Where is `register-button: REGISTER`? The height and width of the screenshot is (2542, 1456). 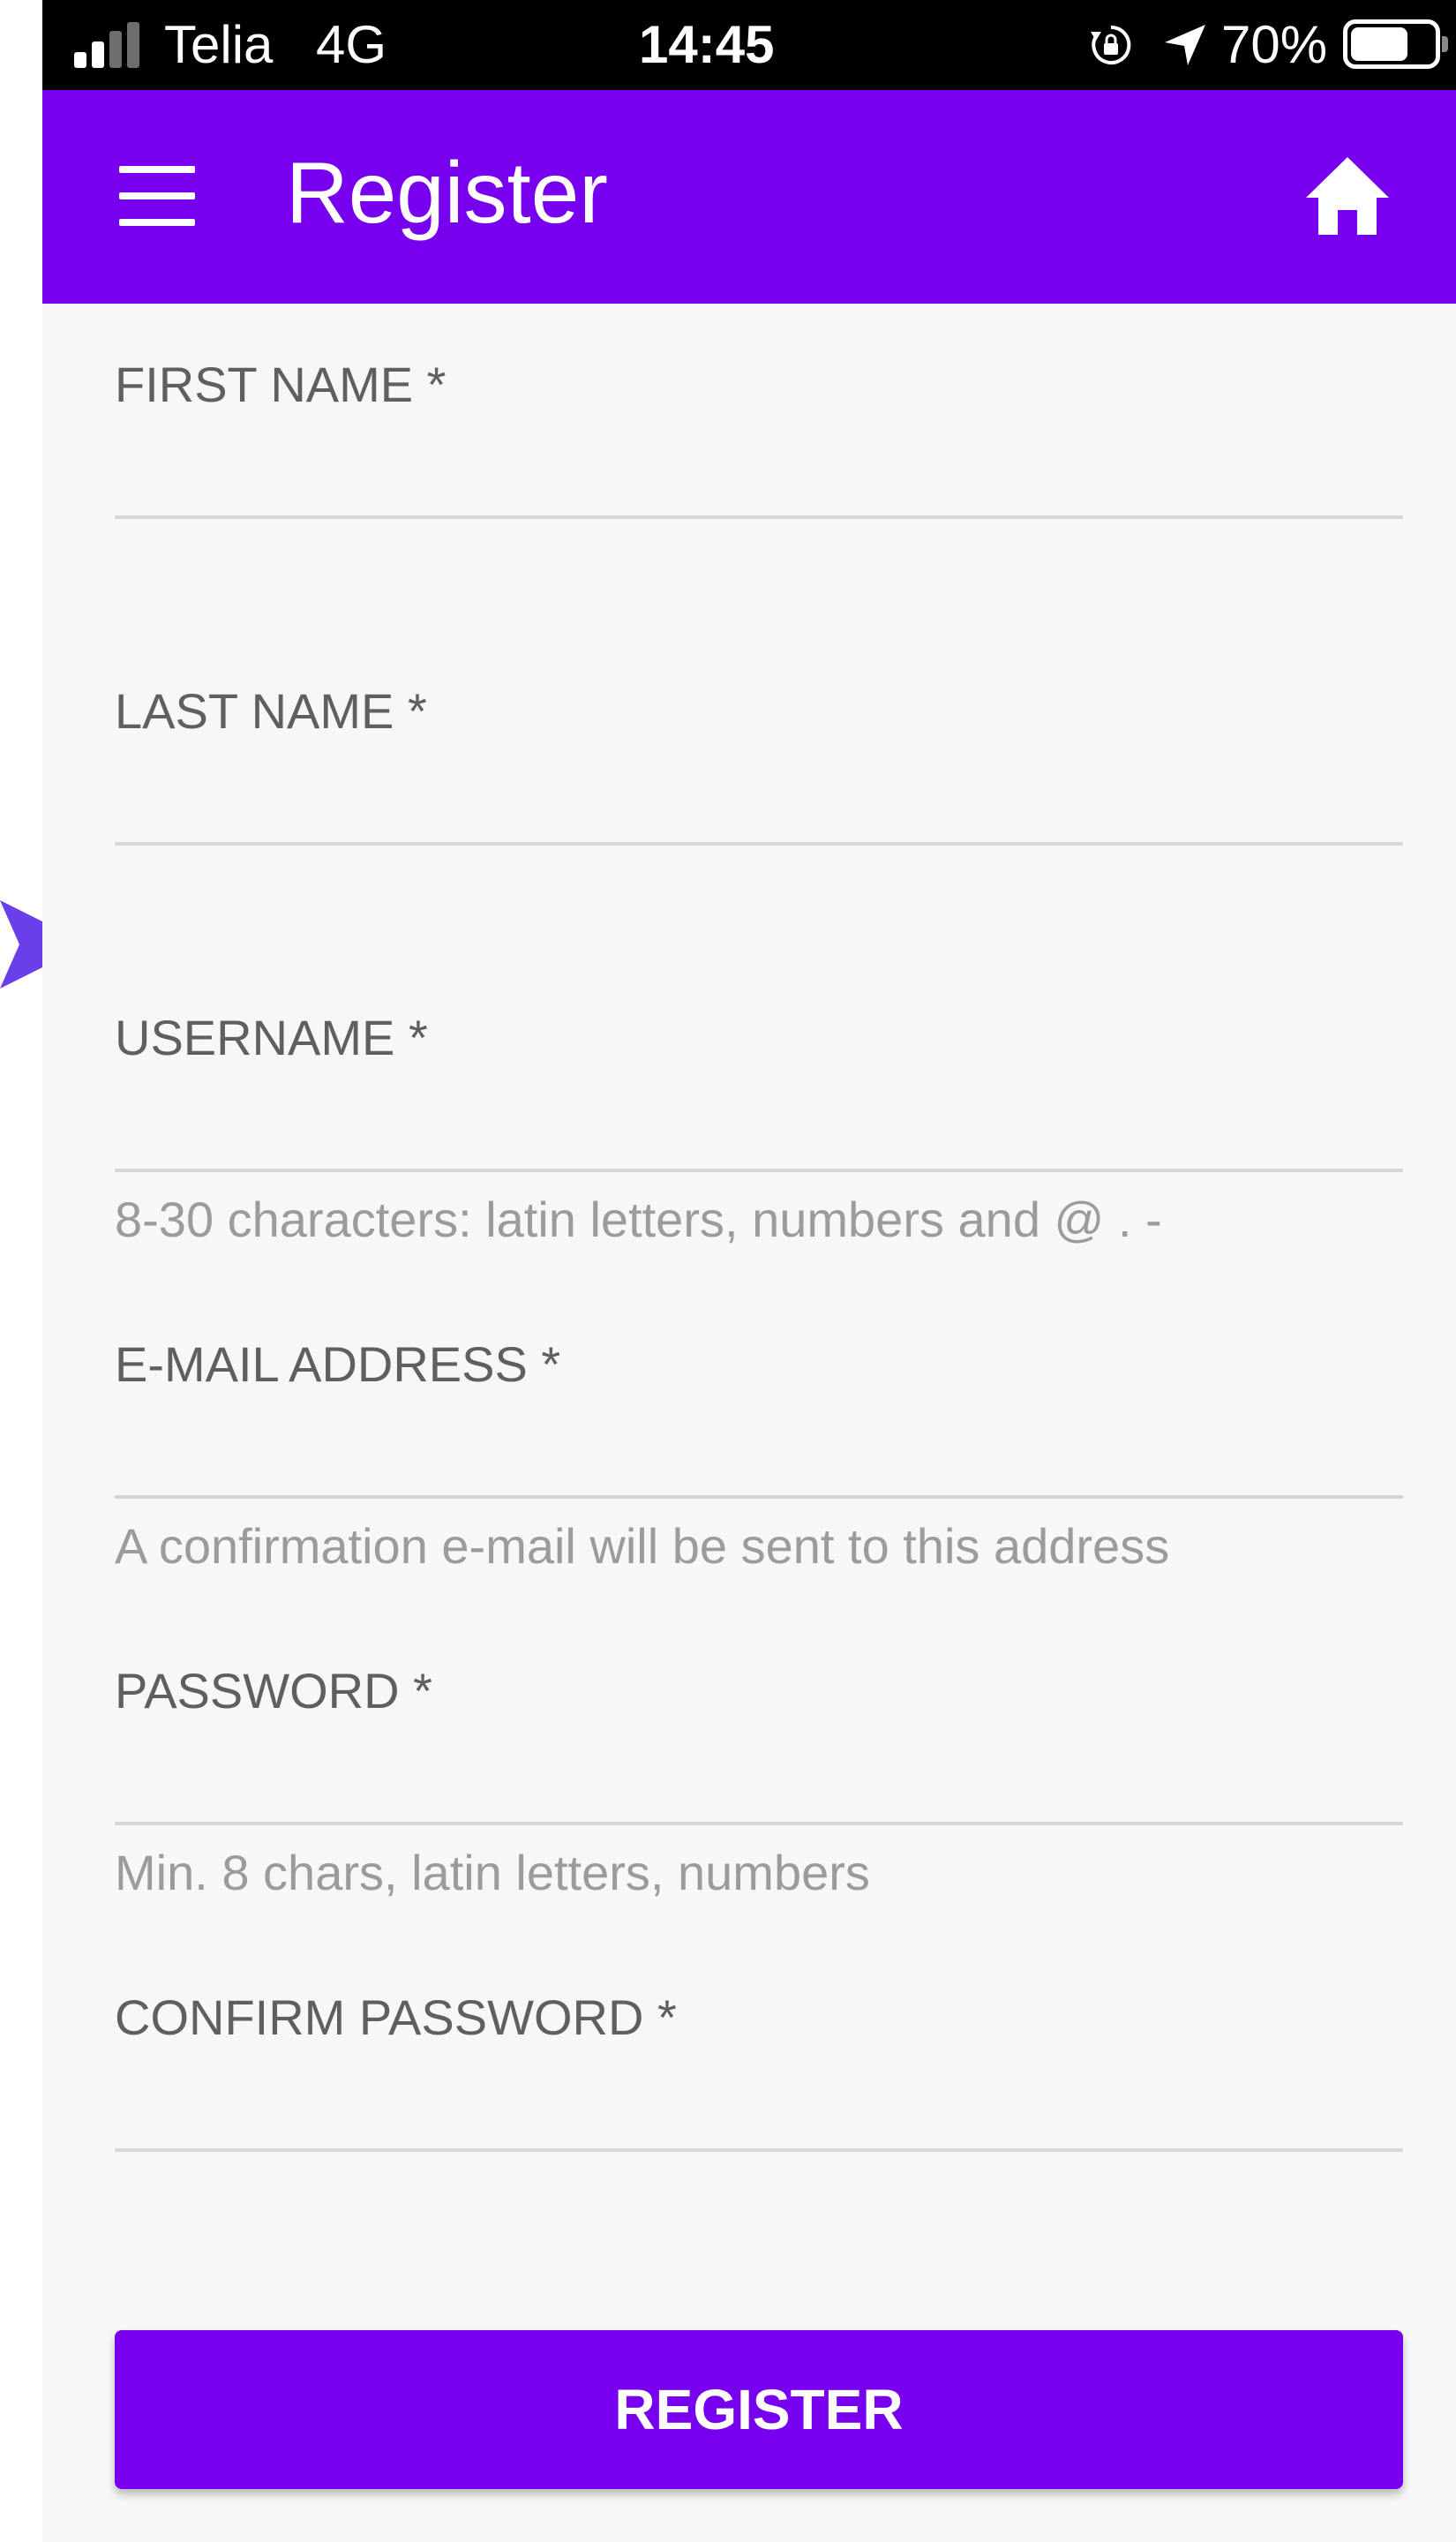
register-button: REGISTER is located at coordinates (759, 2409).